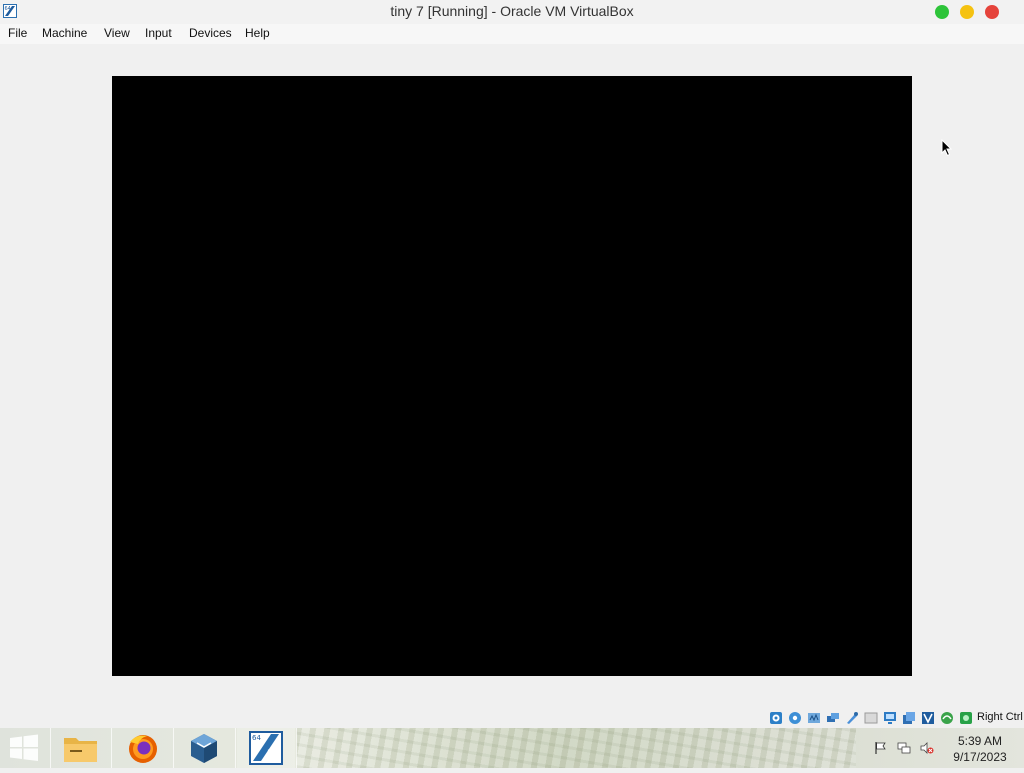 This screenshot has width=1024, height=773. I want to click on volume-muted-icon, so click(927, 748).